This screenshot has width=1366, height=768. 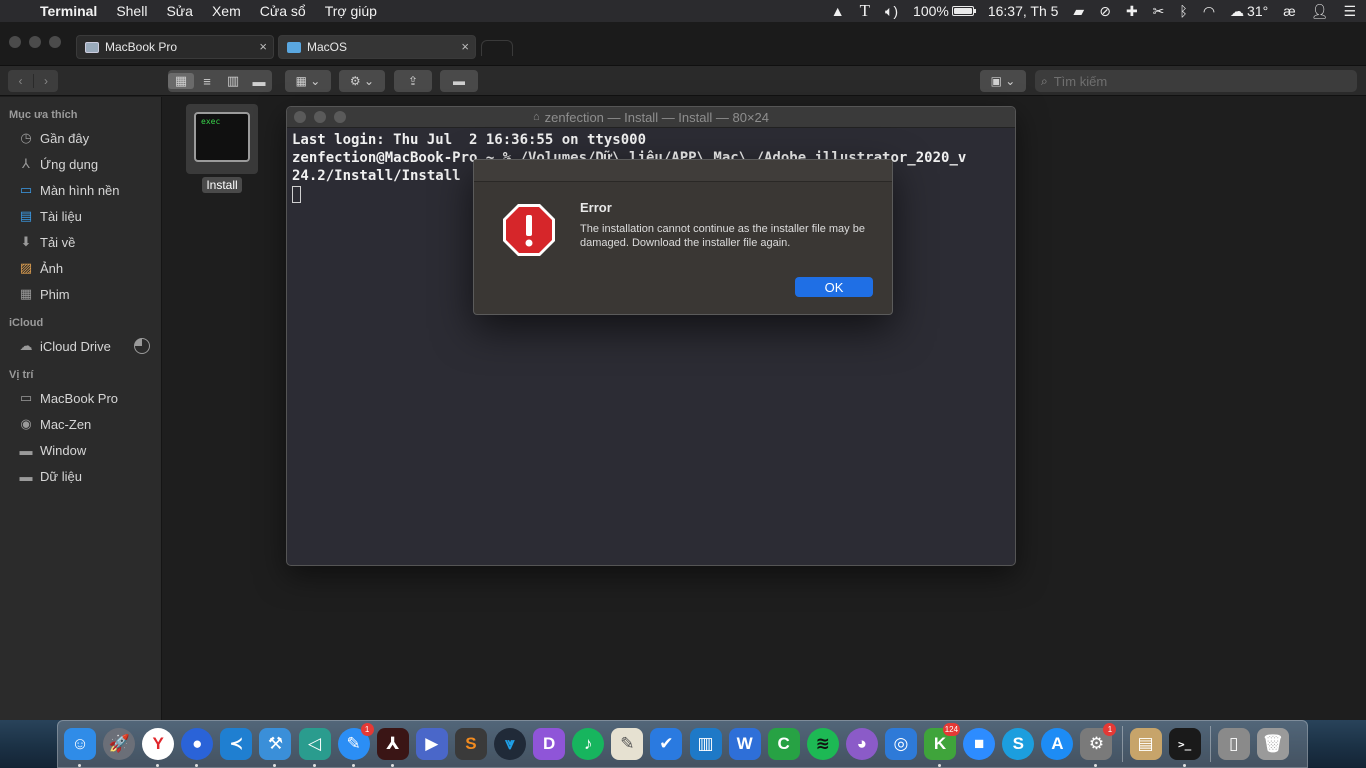 I want to click on dock-app-dashcoin: D, so click(x=549, y=744).